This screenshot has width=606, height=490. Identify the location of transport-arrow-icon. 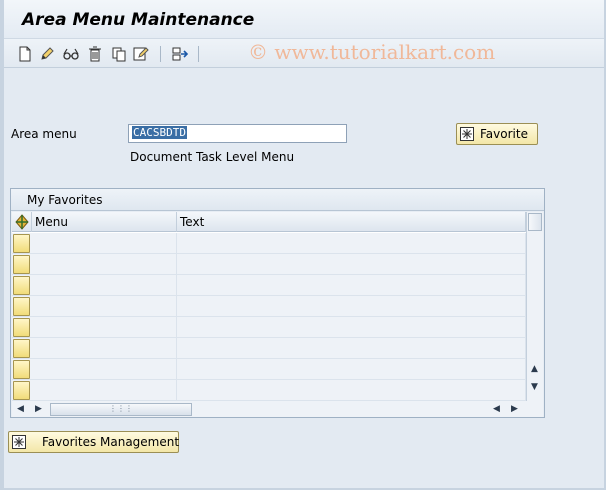
(181, 54).